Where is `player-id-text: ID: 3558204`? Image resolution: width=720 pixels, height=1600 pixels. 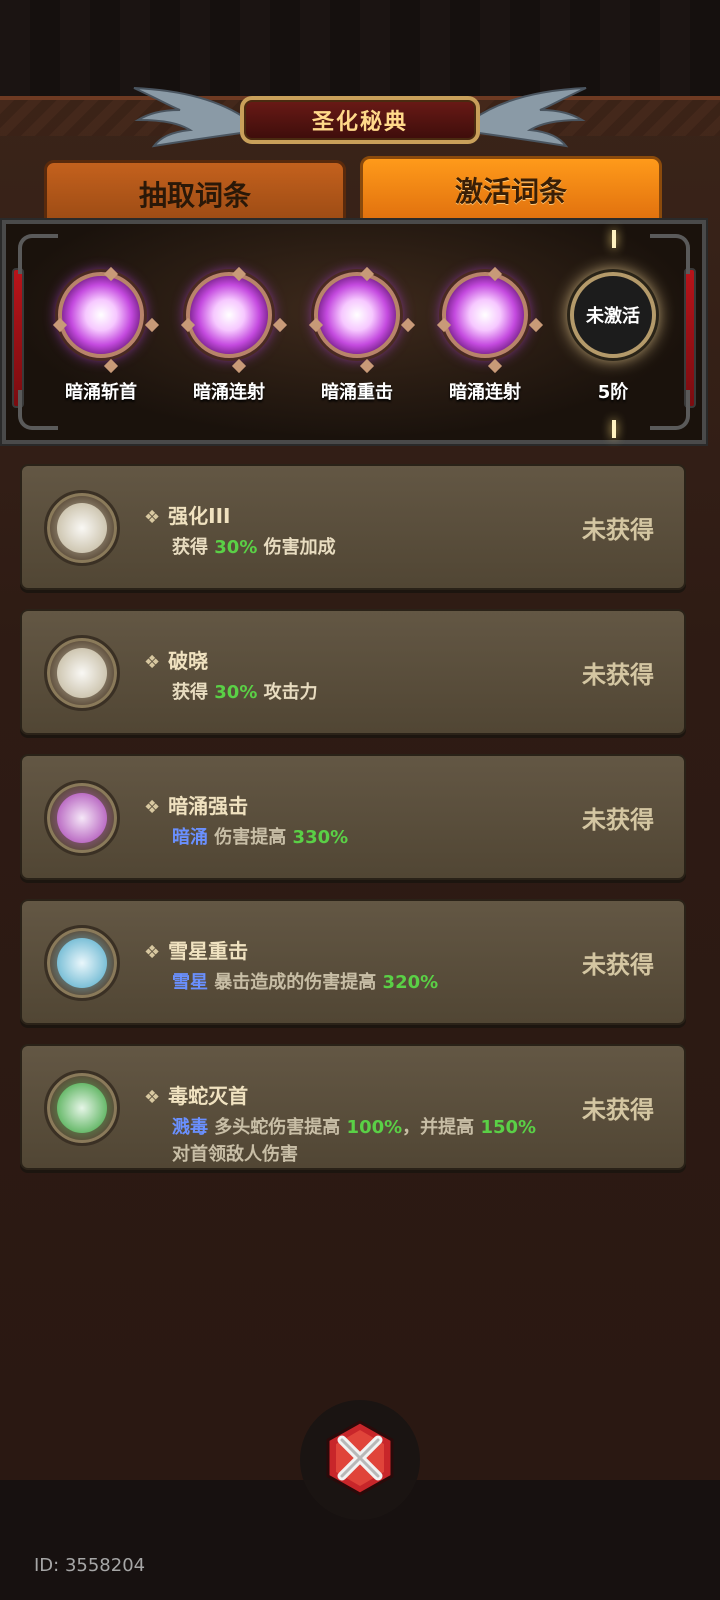
player-id-text: ID: 3558204 is located at coordinates (90, 1565).